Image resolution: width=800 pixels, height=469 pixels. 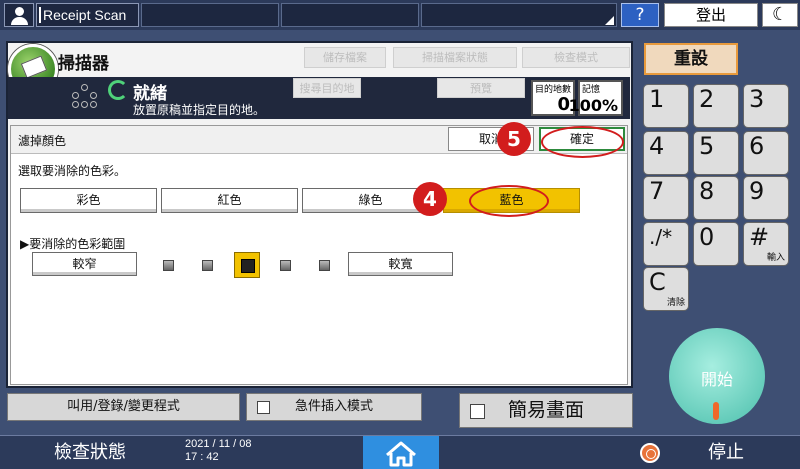 What do you see at coordinates (766, 198) in the screenshot?
I see `key-9: 9` at bounding box center [766, 198].